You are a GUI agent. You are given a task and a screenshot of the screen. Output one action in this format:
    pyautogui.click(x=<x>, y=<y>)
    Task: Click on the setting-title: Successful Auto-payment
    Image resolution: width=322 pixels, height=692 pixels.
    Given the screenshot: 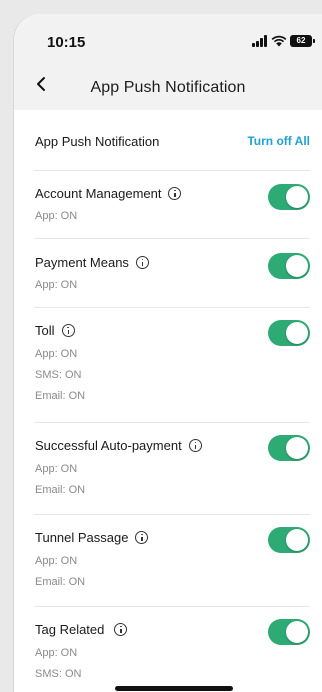 What is the action you would take?
    pyautogui.click(x=118, y=445)
    